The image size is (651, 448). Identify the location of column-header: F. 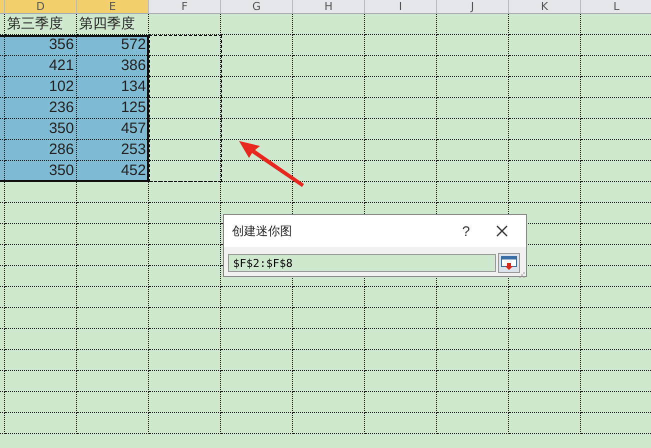
(185, 7).